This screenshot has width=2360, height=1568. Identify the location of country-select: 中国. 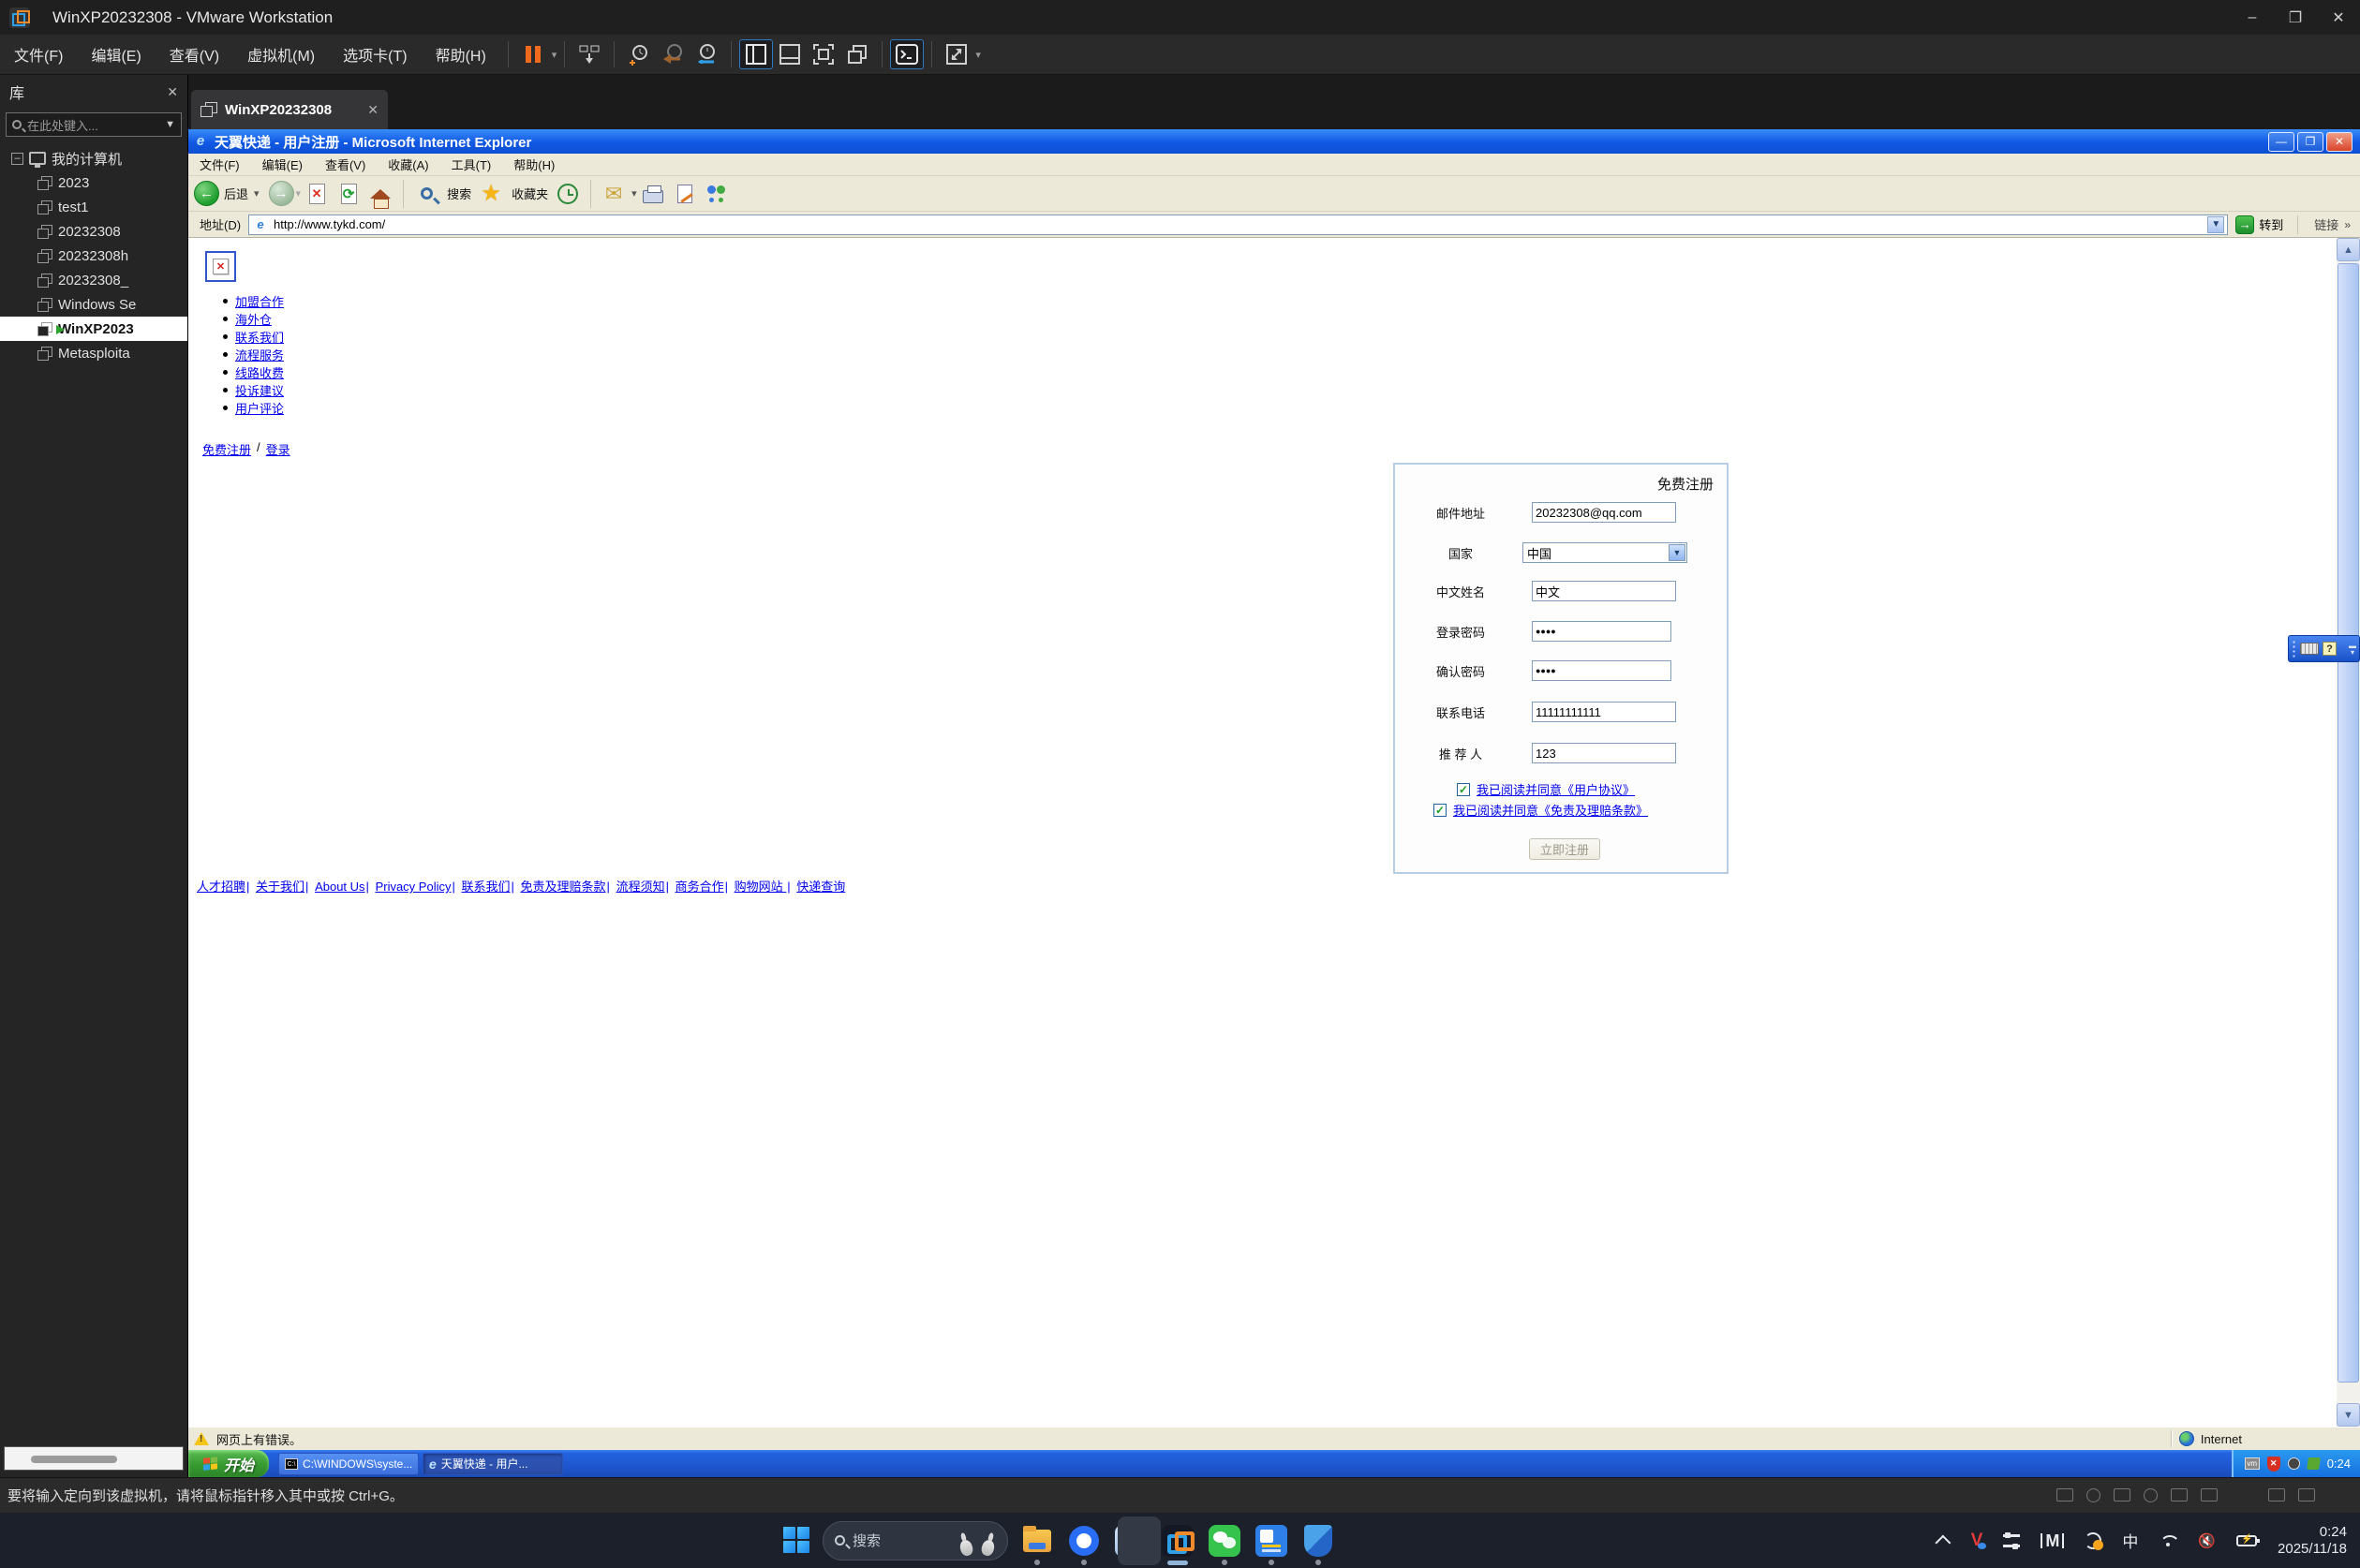
(1604, 552).